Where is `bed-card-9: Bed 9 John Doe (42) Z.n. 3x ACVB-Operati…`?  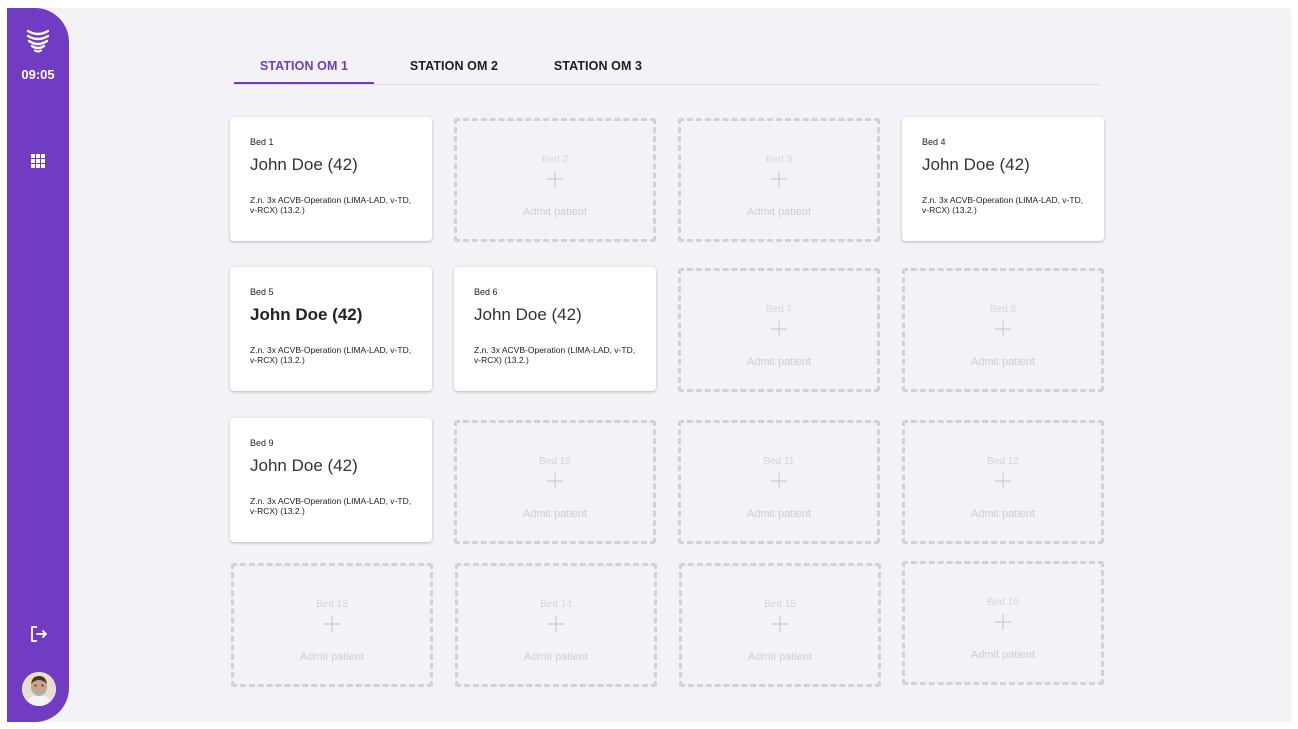
bed-card-9: Bed 9 John Doe (42) Z.n. 3x ACVB-Operati… is located at coordinates (331, 480).